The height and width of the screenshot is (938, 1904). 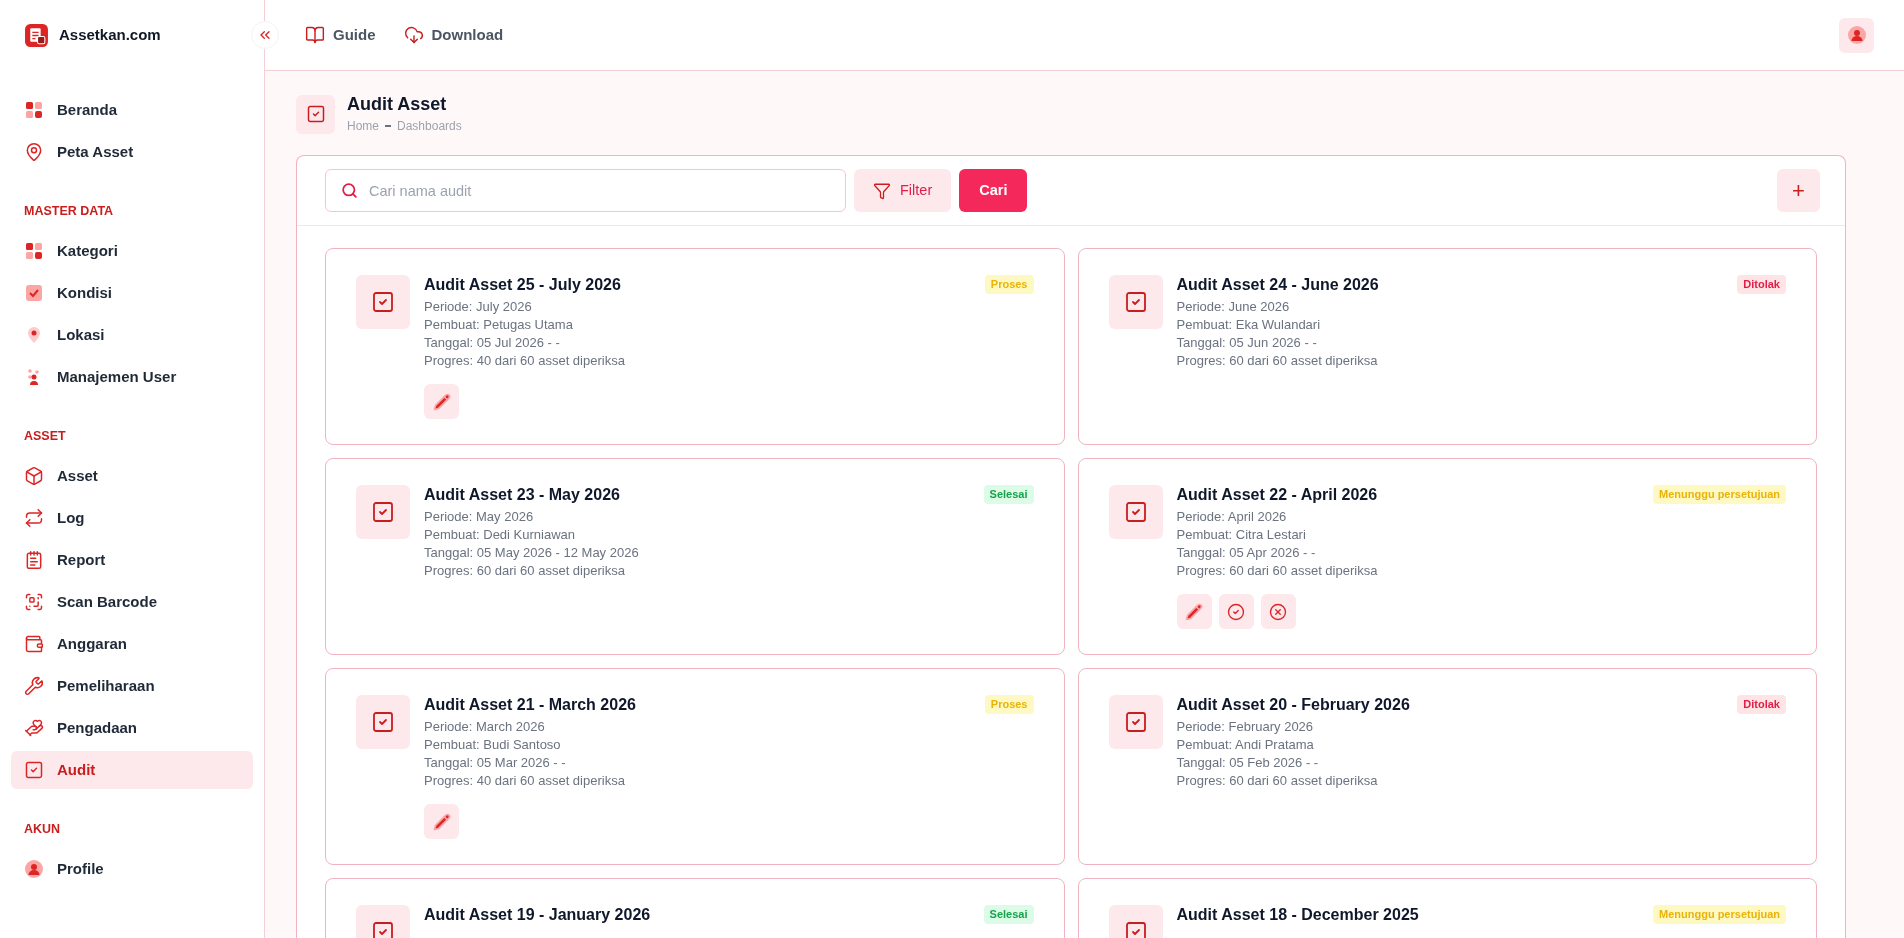 I want to click on audit-card: Audit Asset 21 - March 2026 Proses Periode: March 2026 Pembuat: Budi Santoso Tanggal: 05 Mar 2026 - - Progres: 40 dari 60 asset diperiksa, so click(x=695, y=766).